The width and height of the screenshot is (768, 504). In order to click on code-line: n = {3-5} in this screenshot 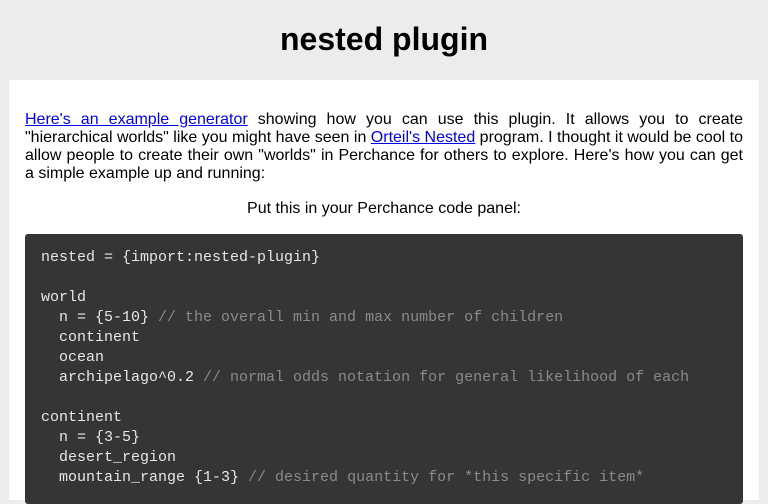, I will do `click(91, 437)`.